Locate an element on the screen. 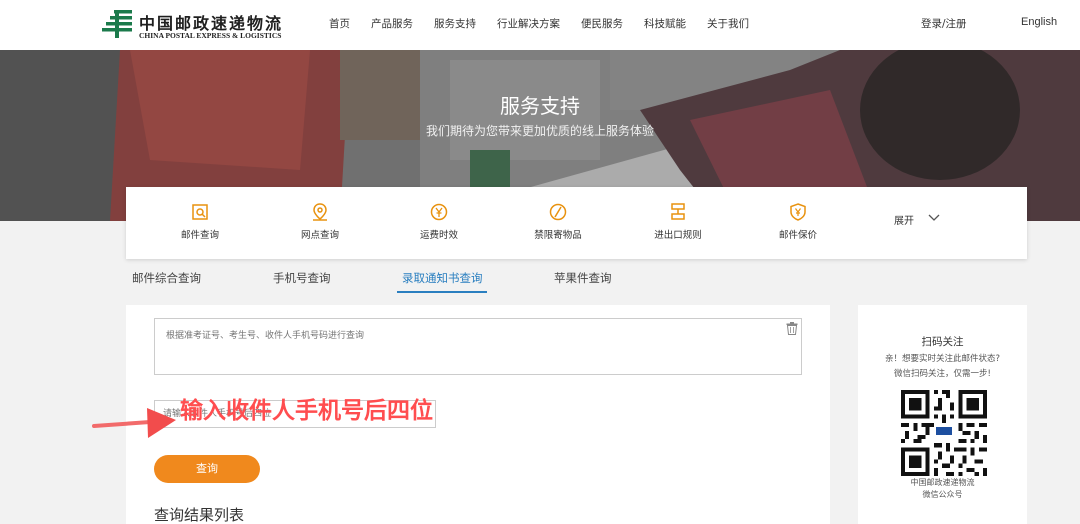 Image resolution: width=1080 pixels, height=524 pixels. service-label: 禁限寄物品 is located at coordinates (558, 235).